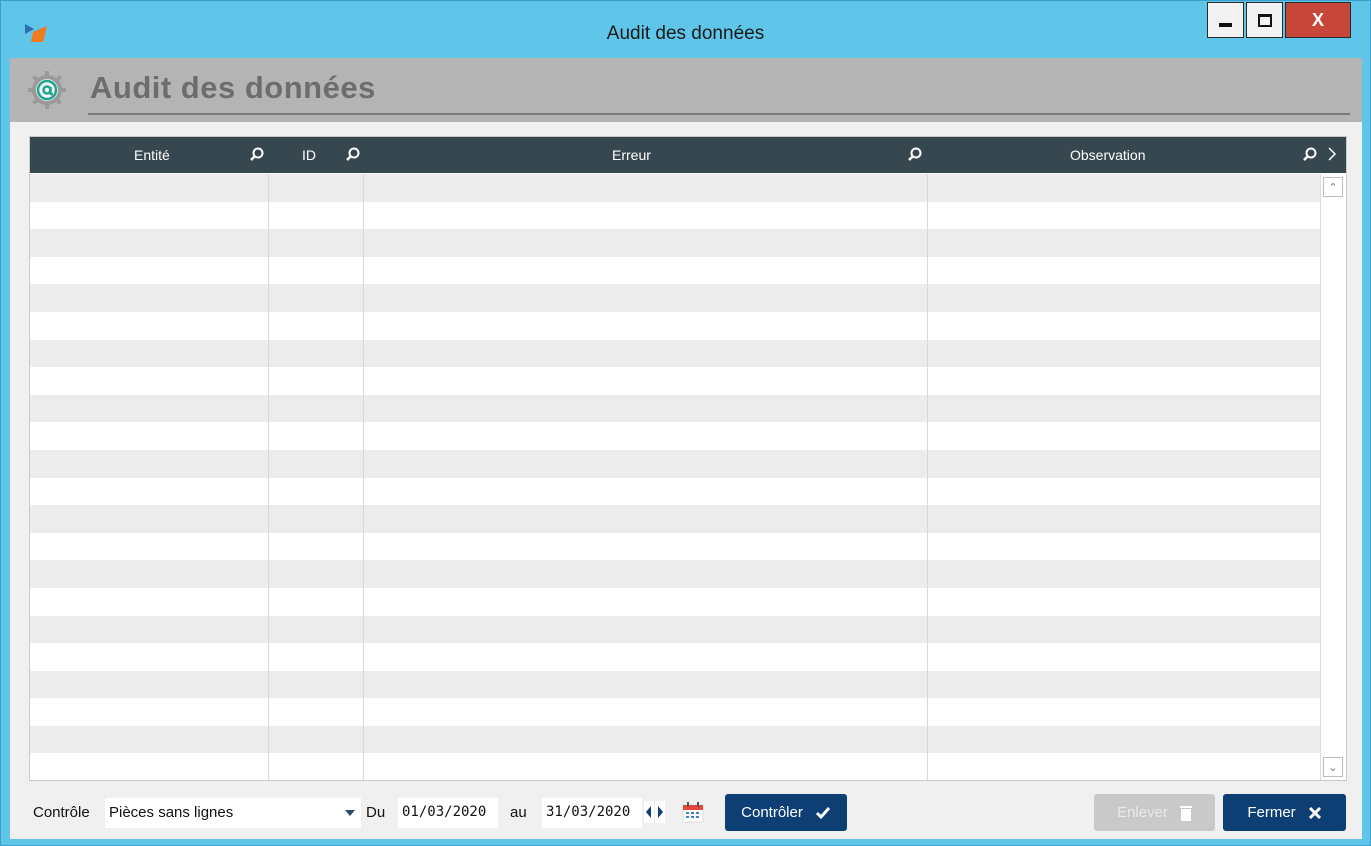  Describe the element at coordinates (1332, 154) in the screenshot. I see `chevron-right-icon` at that location.